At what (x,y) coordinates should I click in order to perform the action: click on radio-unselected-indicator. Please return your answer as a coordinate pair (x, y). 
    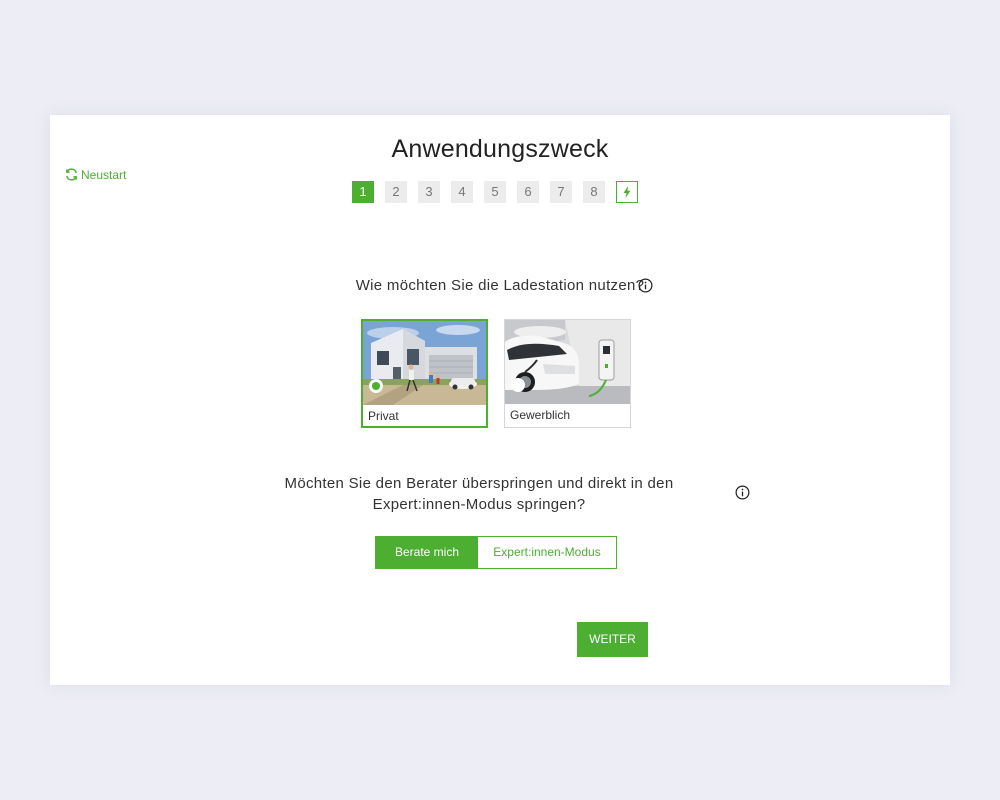
    Looking at the image, I should click on (518, 385).